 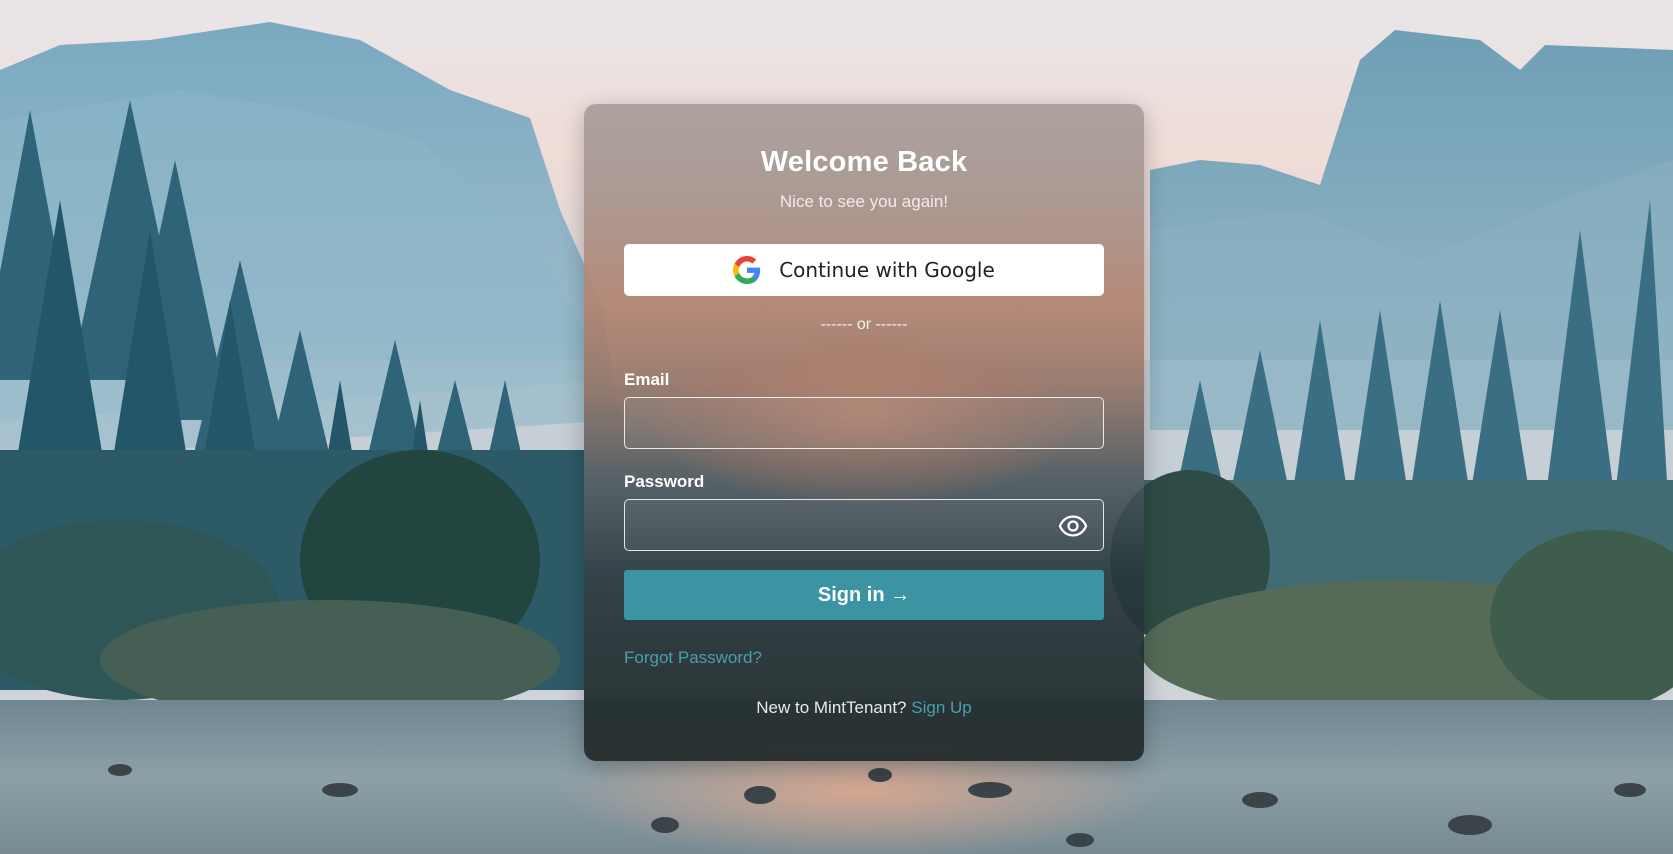 I want to click on signup-prompt-text: New to MintTenant?, so click(x=831, y=707).